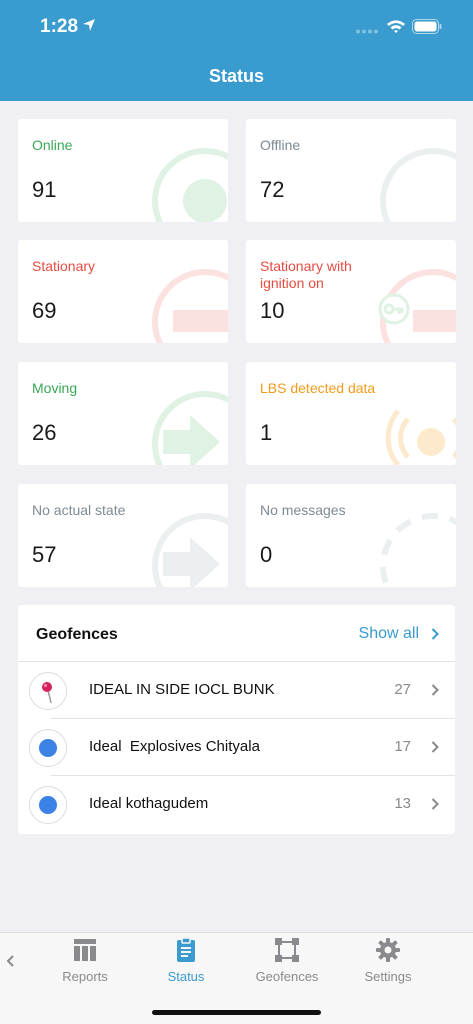 This screenshot has height=1024, width=473. I want to click on tab-label: Geofences, so click(287, 976).